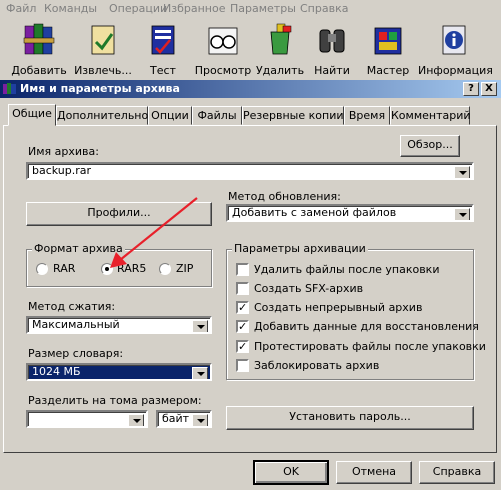 This screenshot has width=501, height=490. What do you see at coordinates (291, 472) in the screenshot?
I see `ok-button: OK` at bounding box center [291, 472].